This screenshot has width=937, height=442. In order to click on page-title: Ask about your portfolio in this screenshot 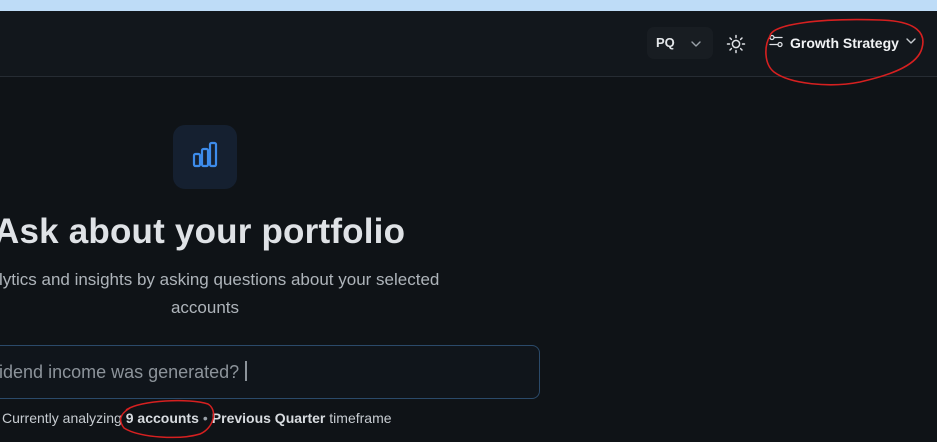, I will do `click(203, 231)`.